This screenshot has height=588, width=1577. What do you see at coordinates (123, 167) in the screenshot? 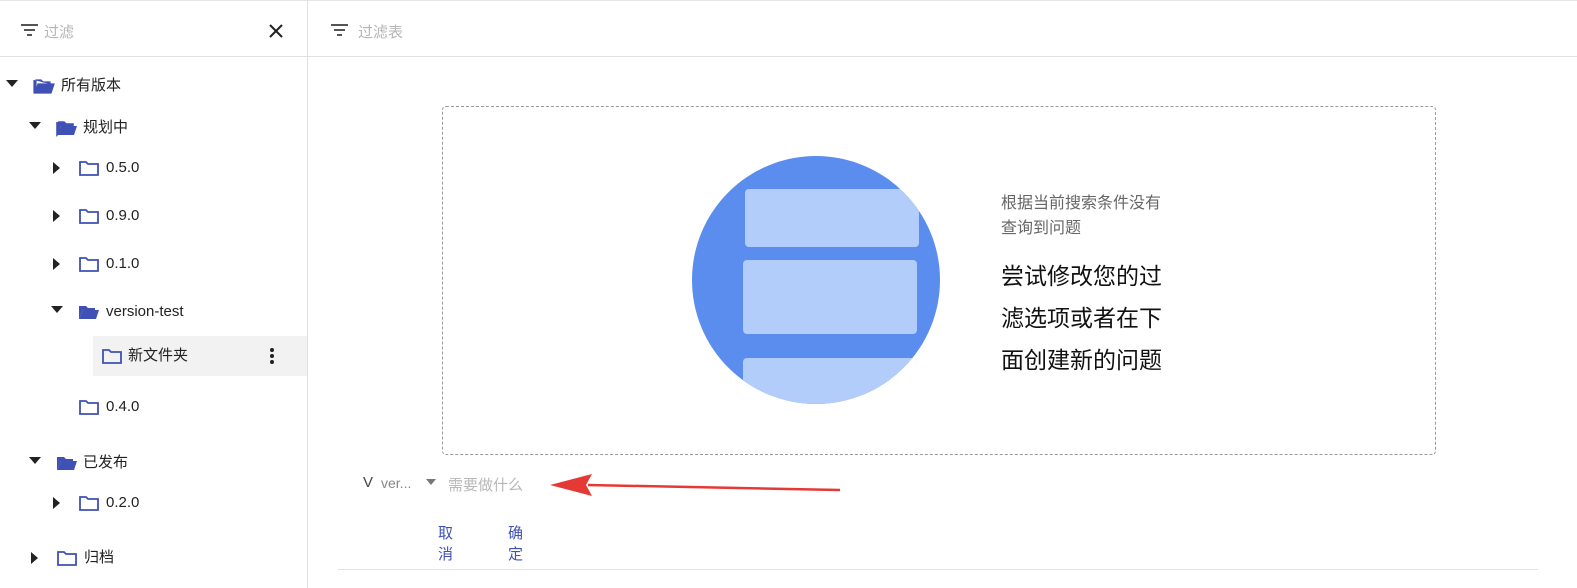
I see `tree-item-label: 0.5.0` at bounding box center [123, 167].